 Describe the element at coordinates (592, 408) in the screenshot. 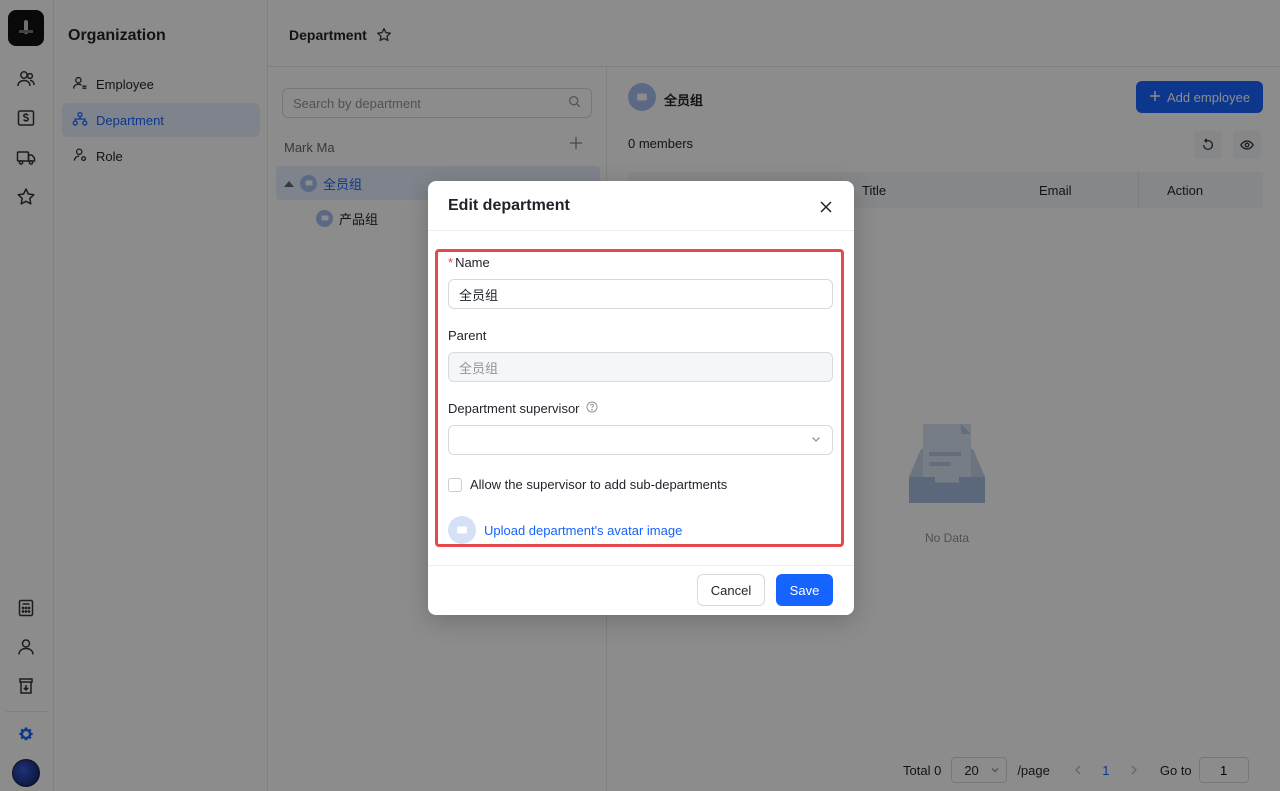

I see `help-icon` at that location.